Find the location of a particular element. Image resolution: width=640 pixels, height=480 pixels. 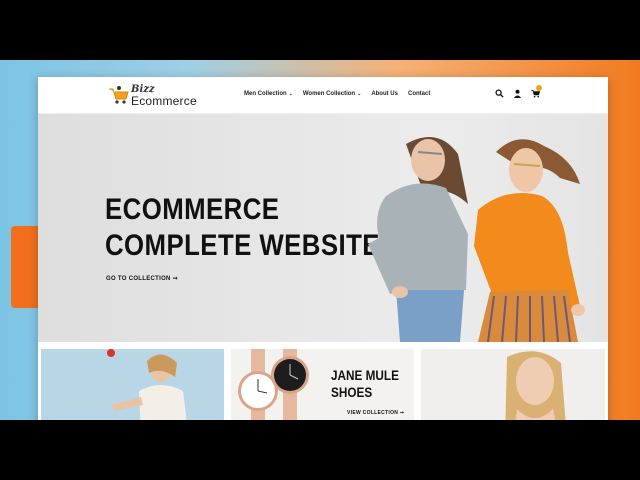

watches-image is located at coordinates (273, 384).